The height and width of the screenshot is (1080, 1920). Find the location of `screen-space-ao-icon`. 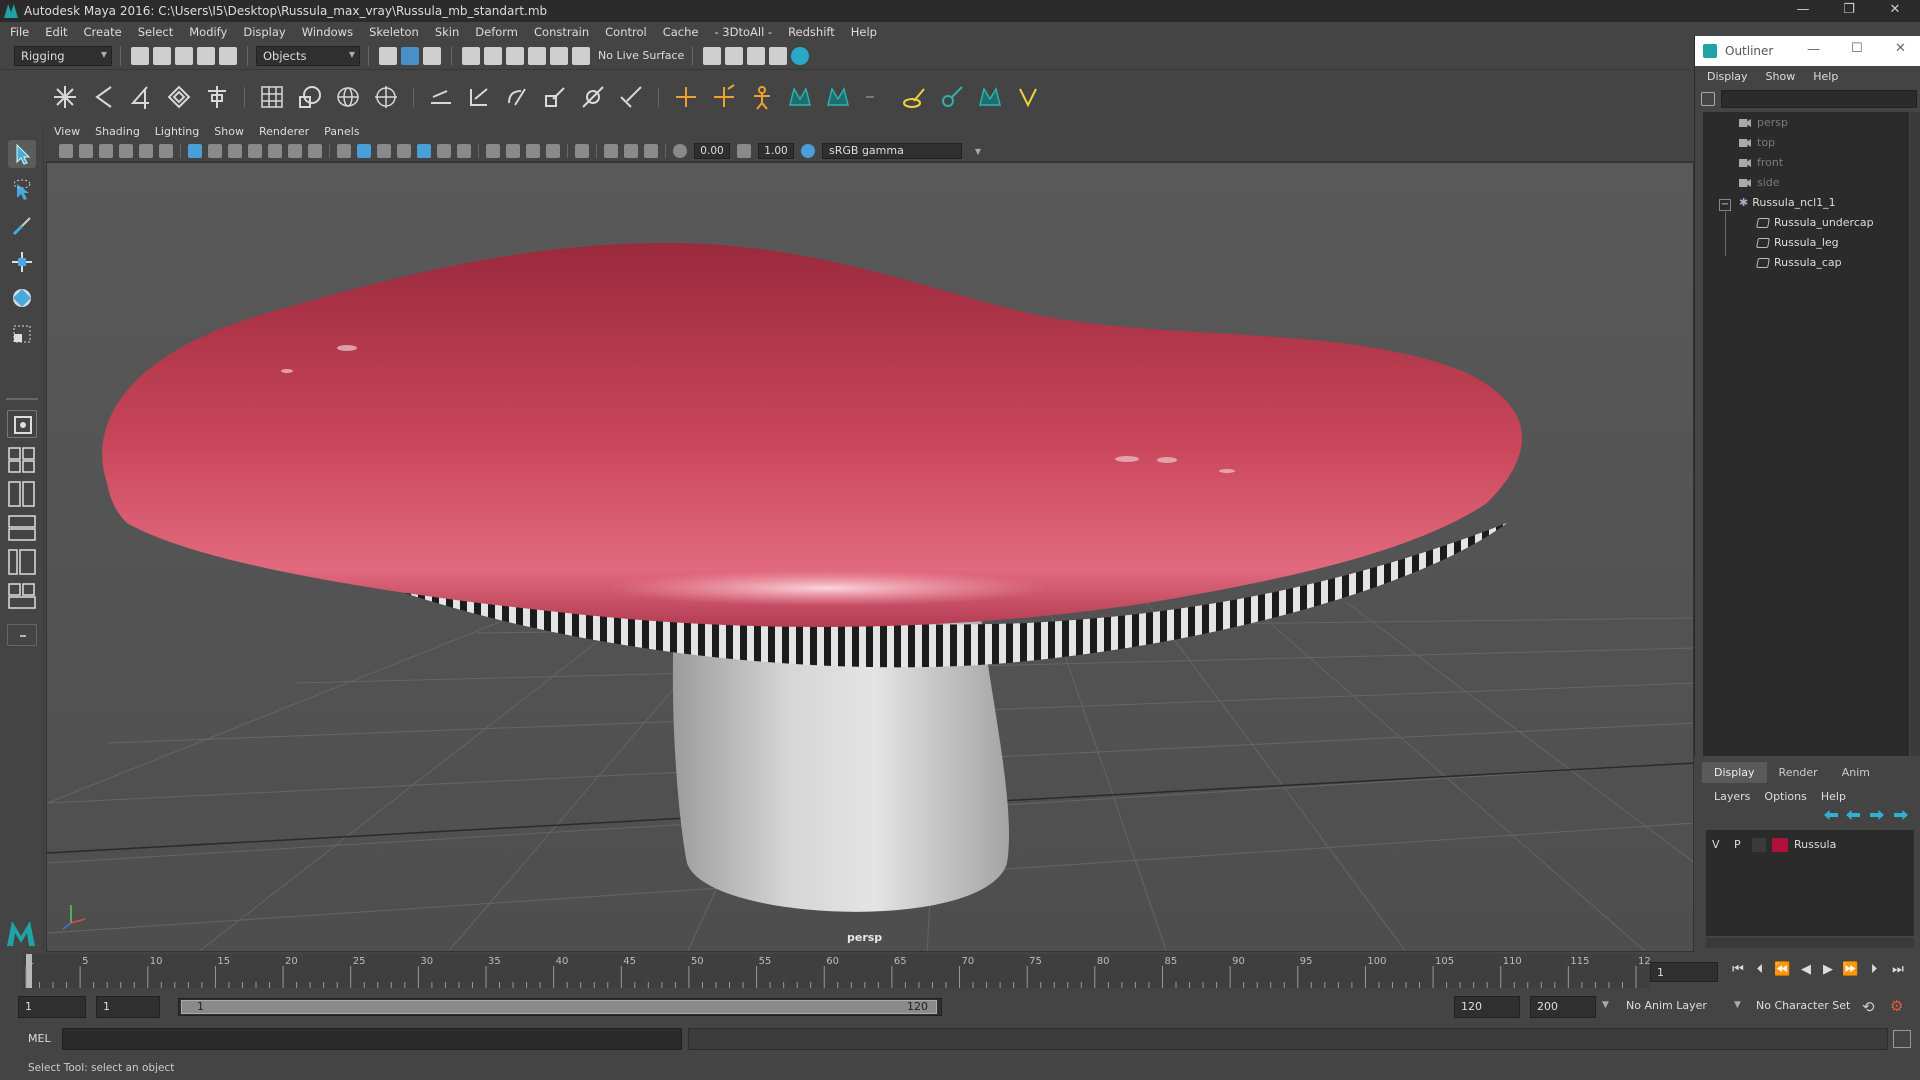

screen-space-ao-icon is located at coordinates (493, 150).